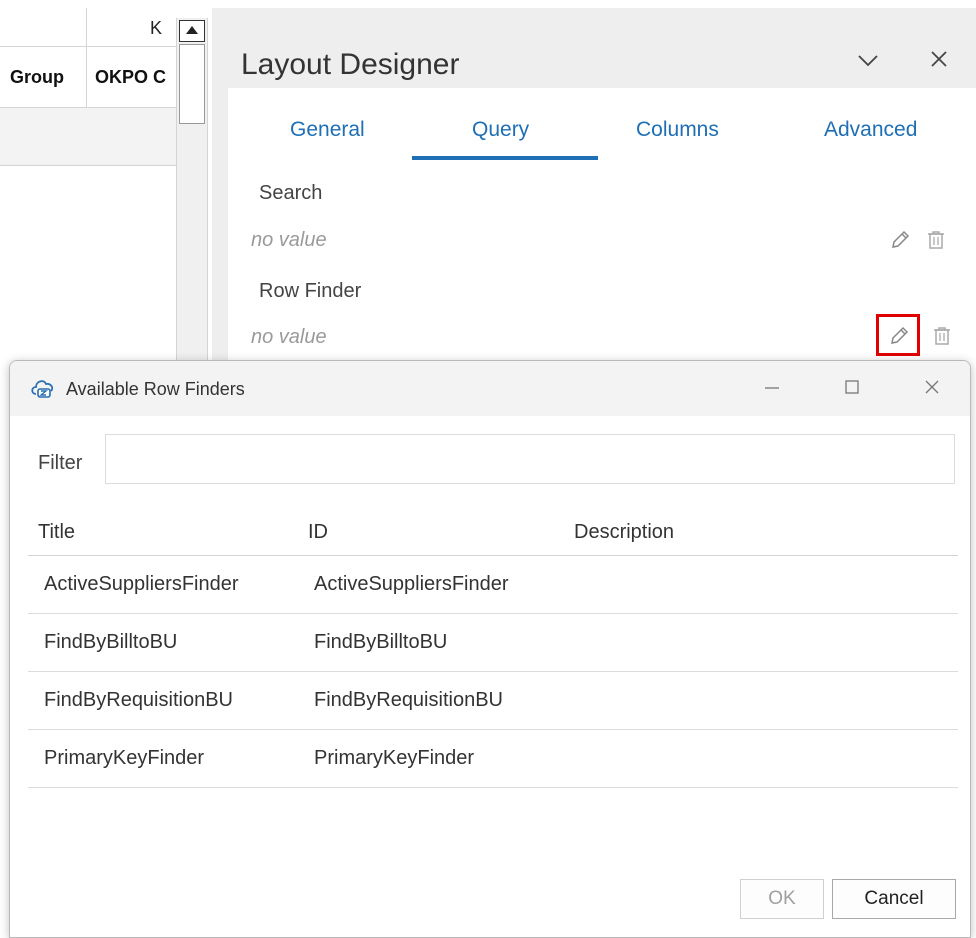 The image size is (976, 938). What do you see at coordinates (111, 642) in the screenshot?
I see `row-title: FindByBilltoBU` at bounding box center [111, 642].